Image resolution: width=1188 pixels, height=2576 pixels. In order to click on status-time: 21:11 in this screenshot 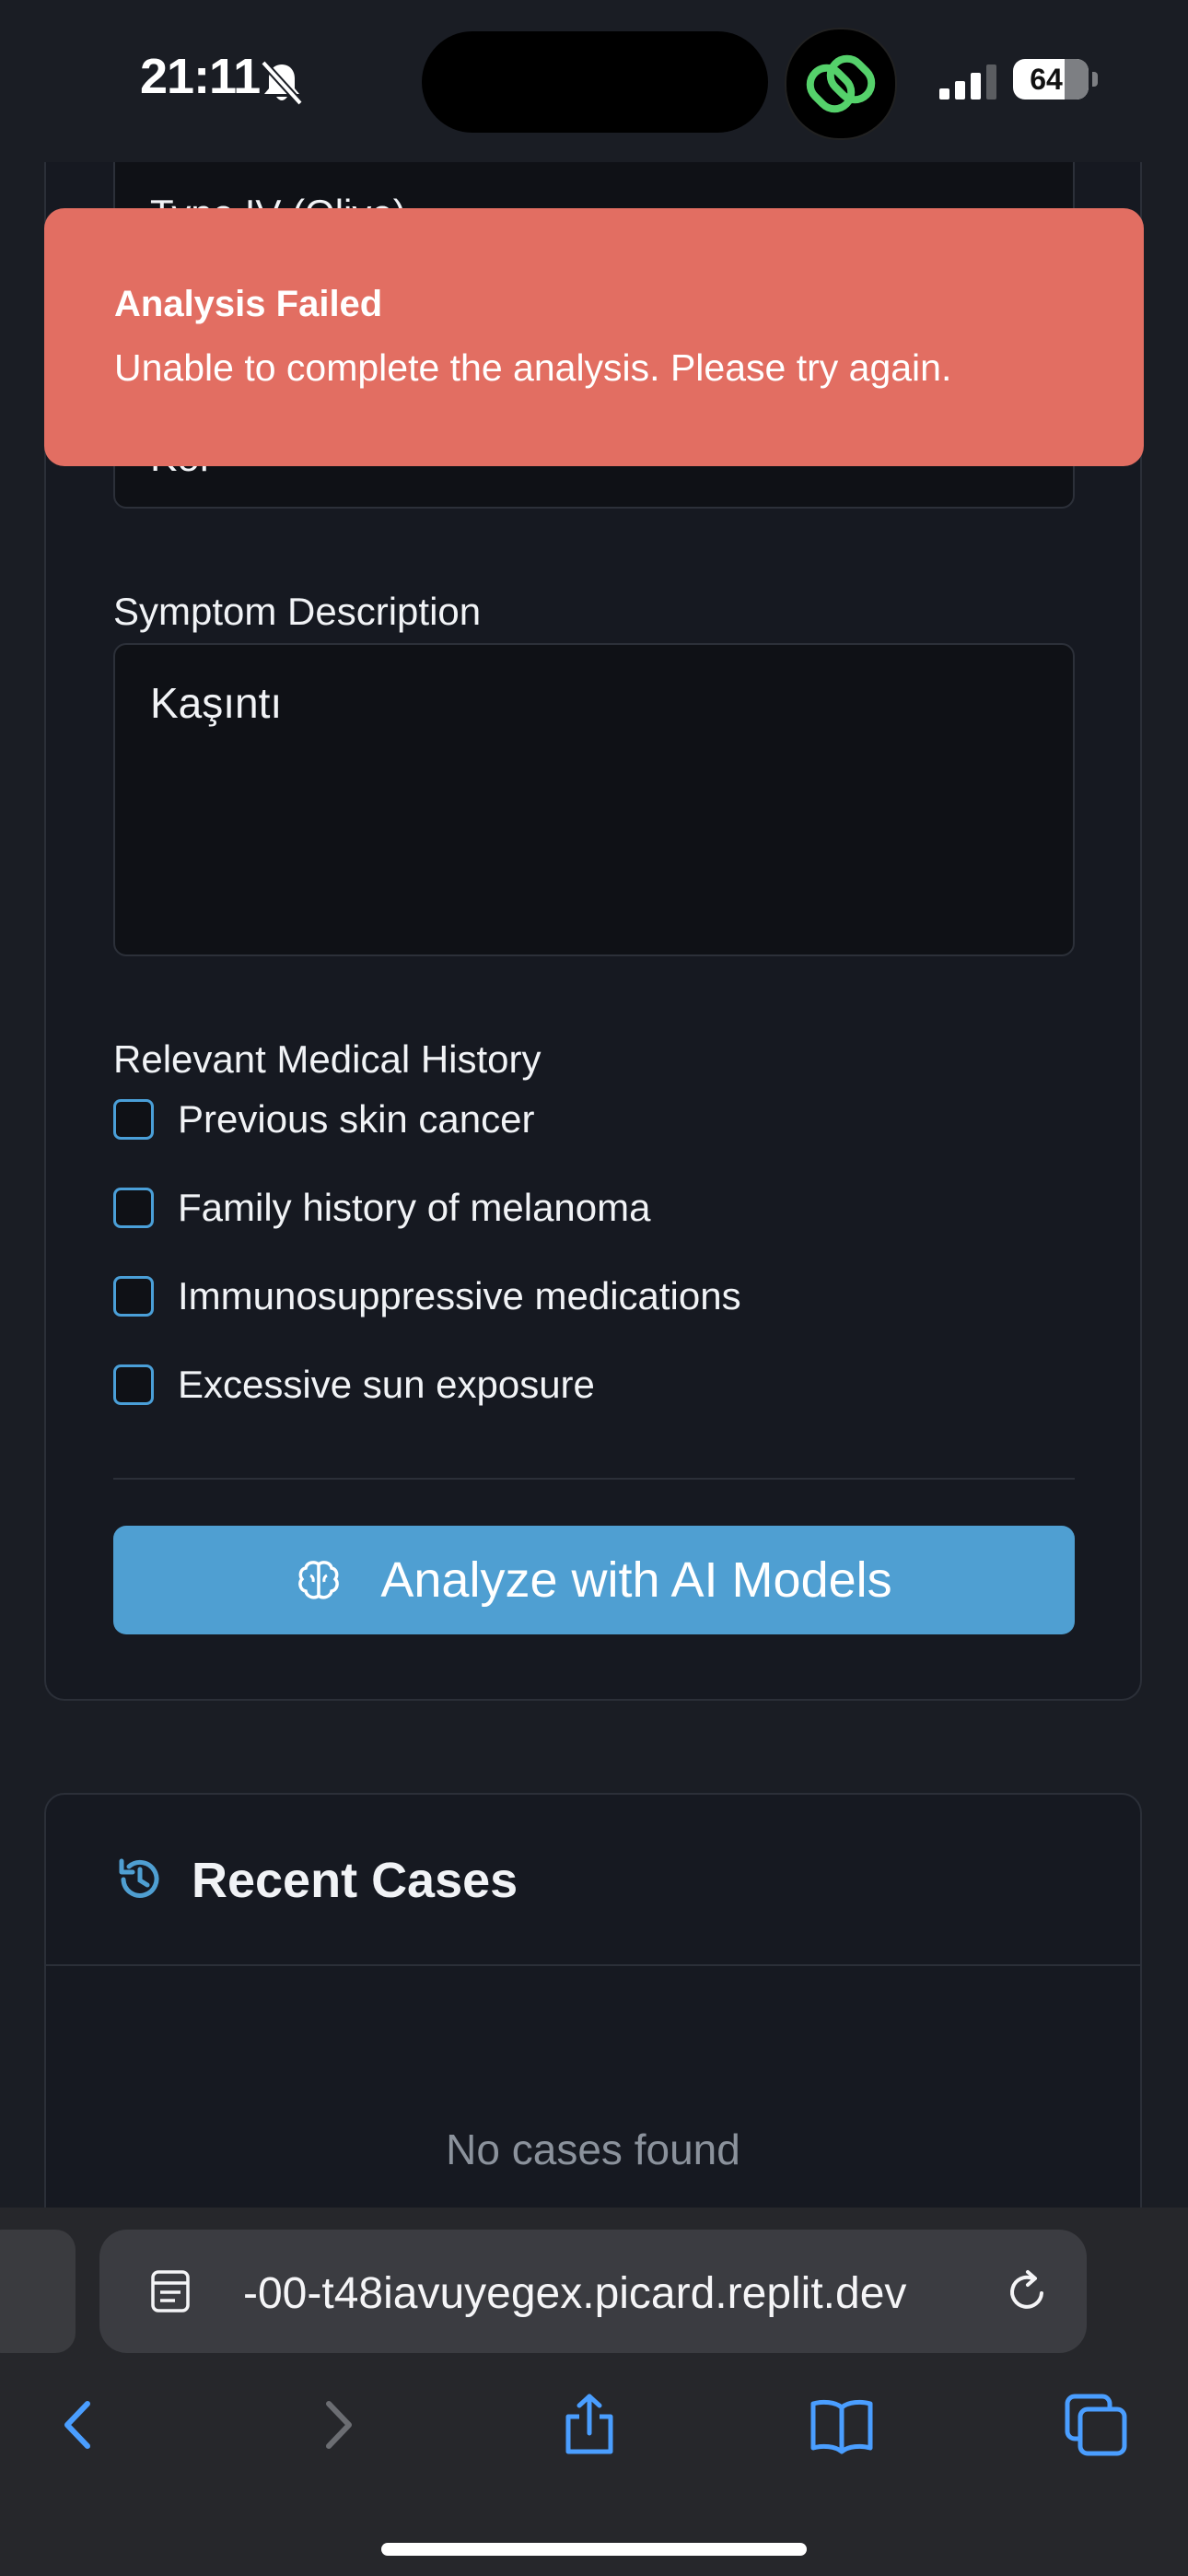, I will do `click(201, 76)`.